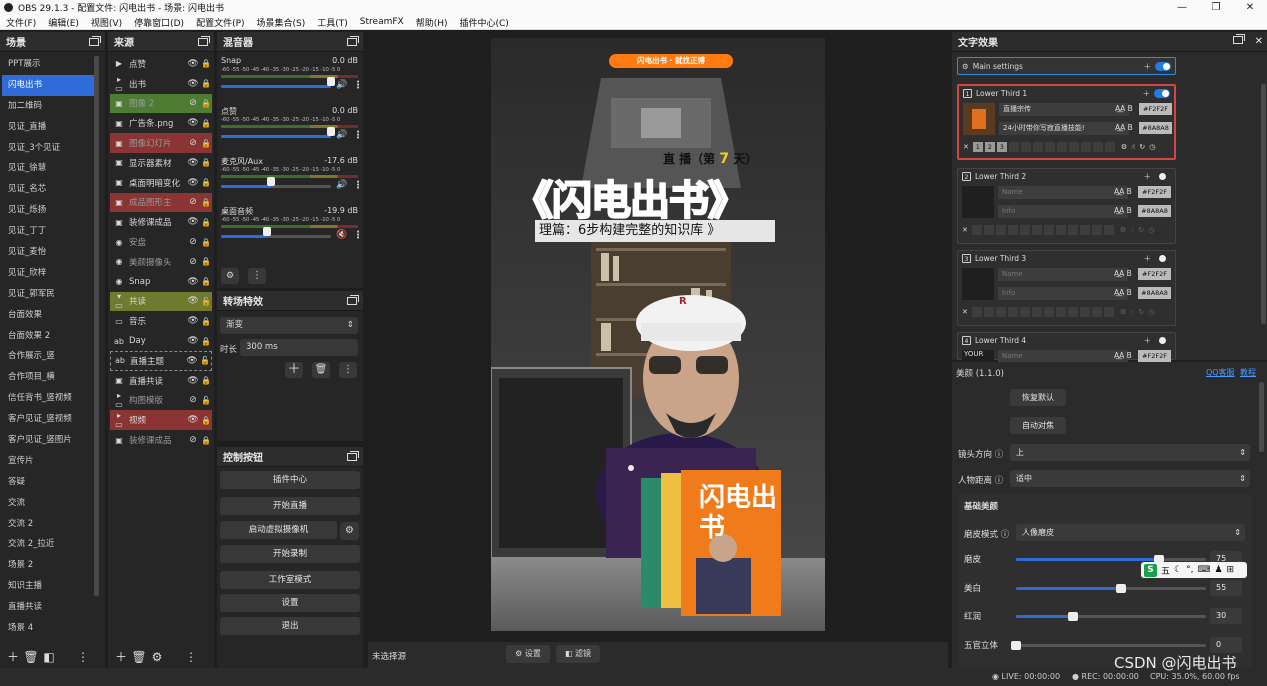 The width and height of the screenshot is (1267, 686). I want to click on lower-third-name-field: Name, so click(1063, 192).